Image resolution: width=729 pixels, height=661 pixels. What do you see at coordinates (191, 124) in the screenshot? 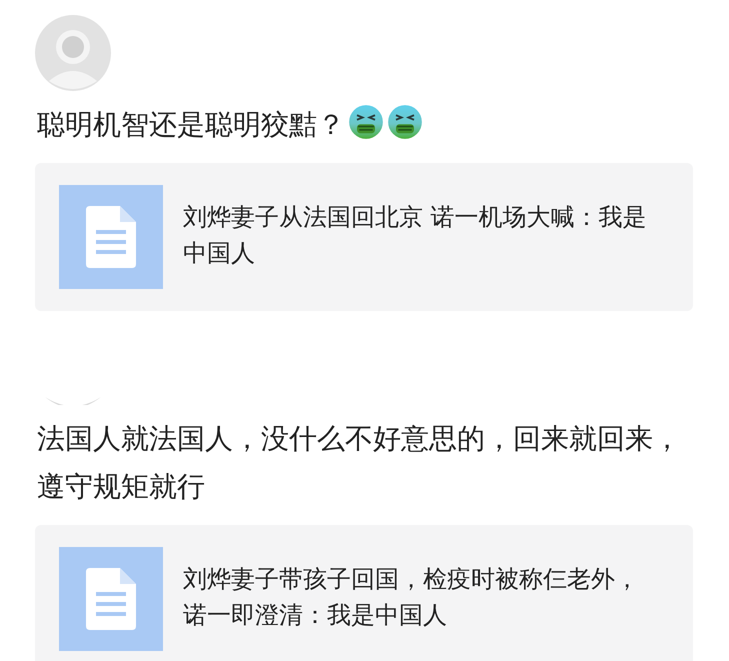
I see `post-text: 聪明机智还是聪明狡黠？` at bounding box center [191, 124].